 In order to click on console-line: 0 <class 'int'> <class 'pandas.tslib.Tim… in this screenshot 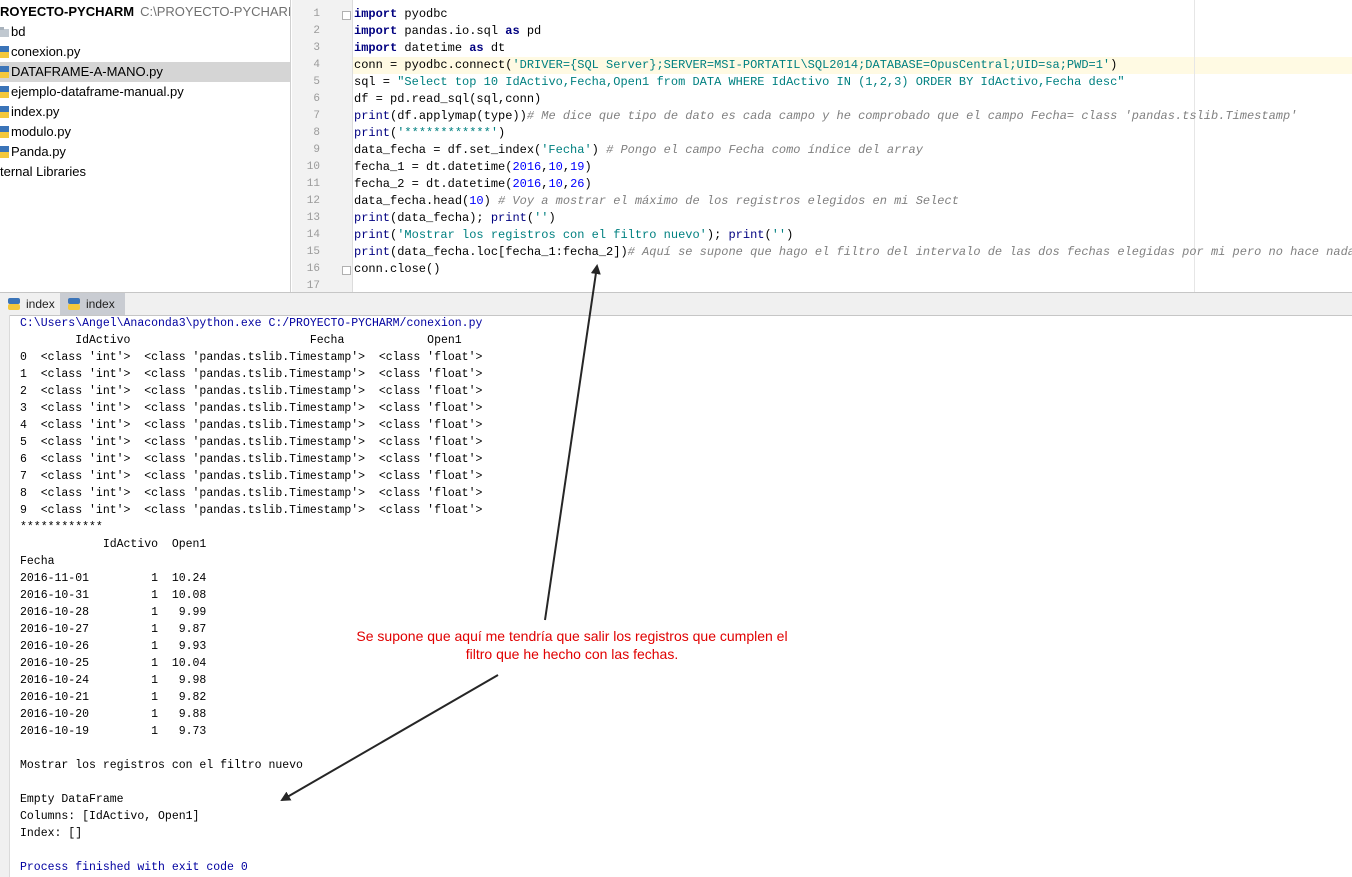, I will do `click(251, 357)`.